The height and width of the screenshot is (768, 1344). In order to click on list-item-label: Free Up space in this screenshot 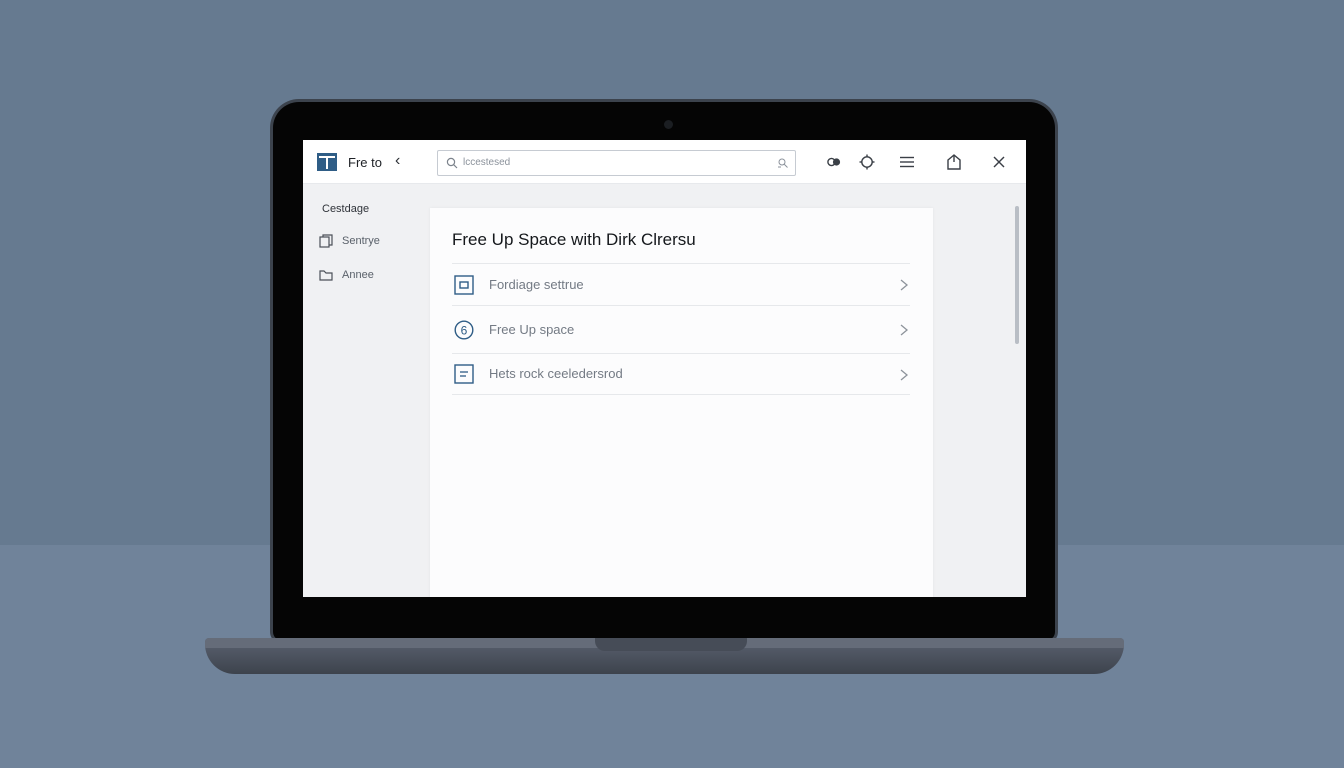, I will do `click(532, 329)`.